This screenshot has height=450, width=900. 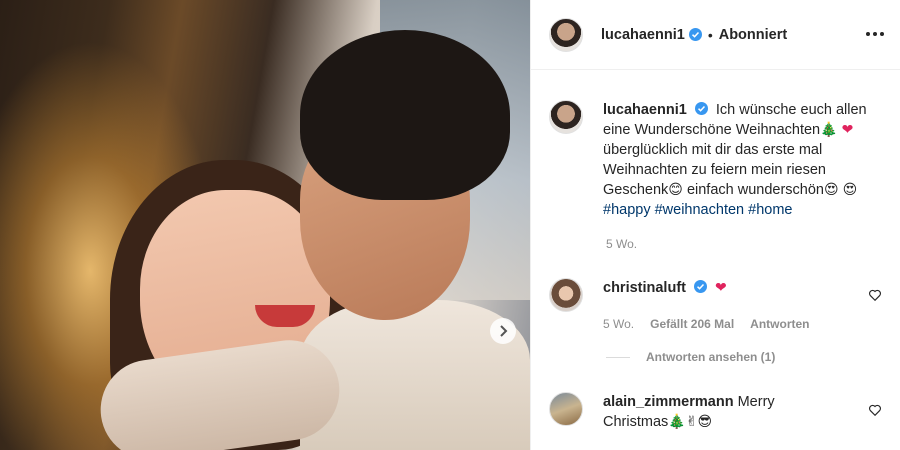 I want to click on comment-meta: 5 Wo. Gefällt 206 Mal Antworten, so click(x=723, y=324).